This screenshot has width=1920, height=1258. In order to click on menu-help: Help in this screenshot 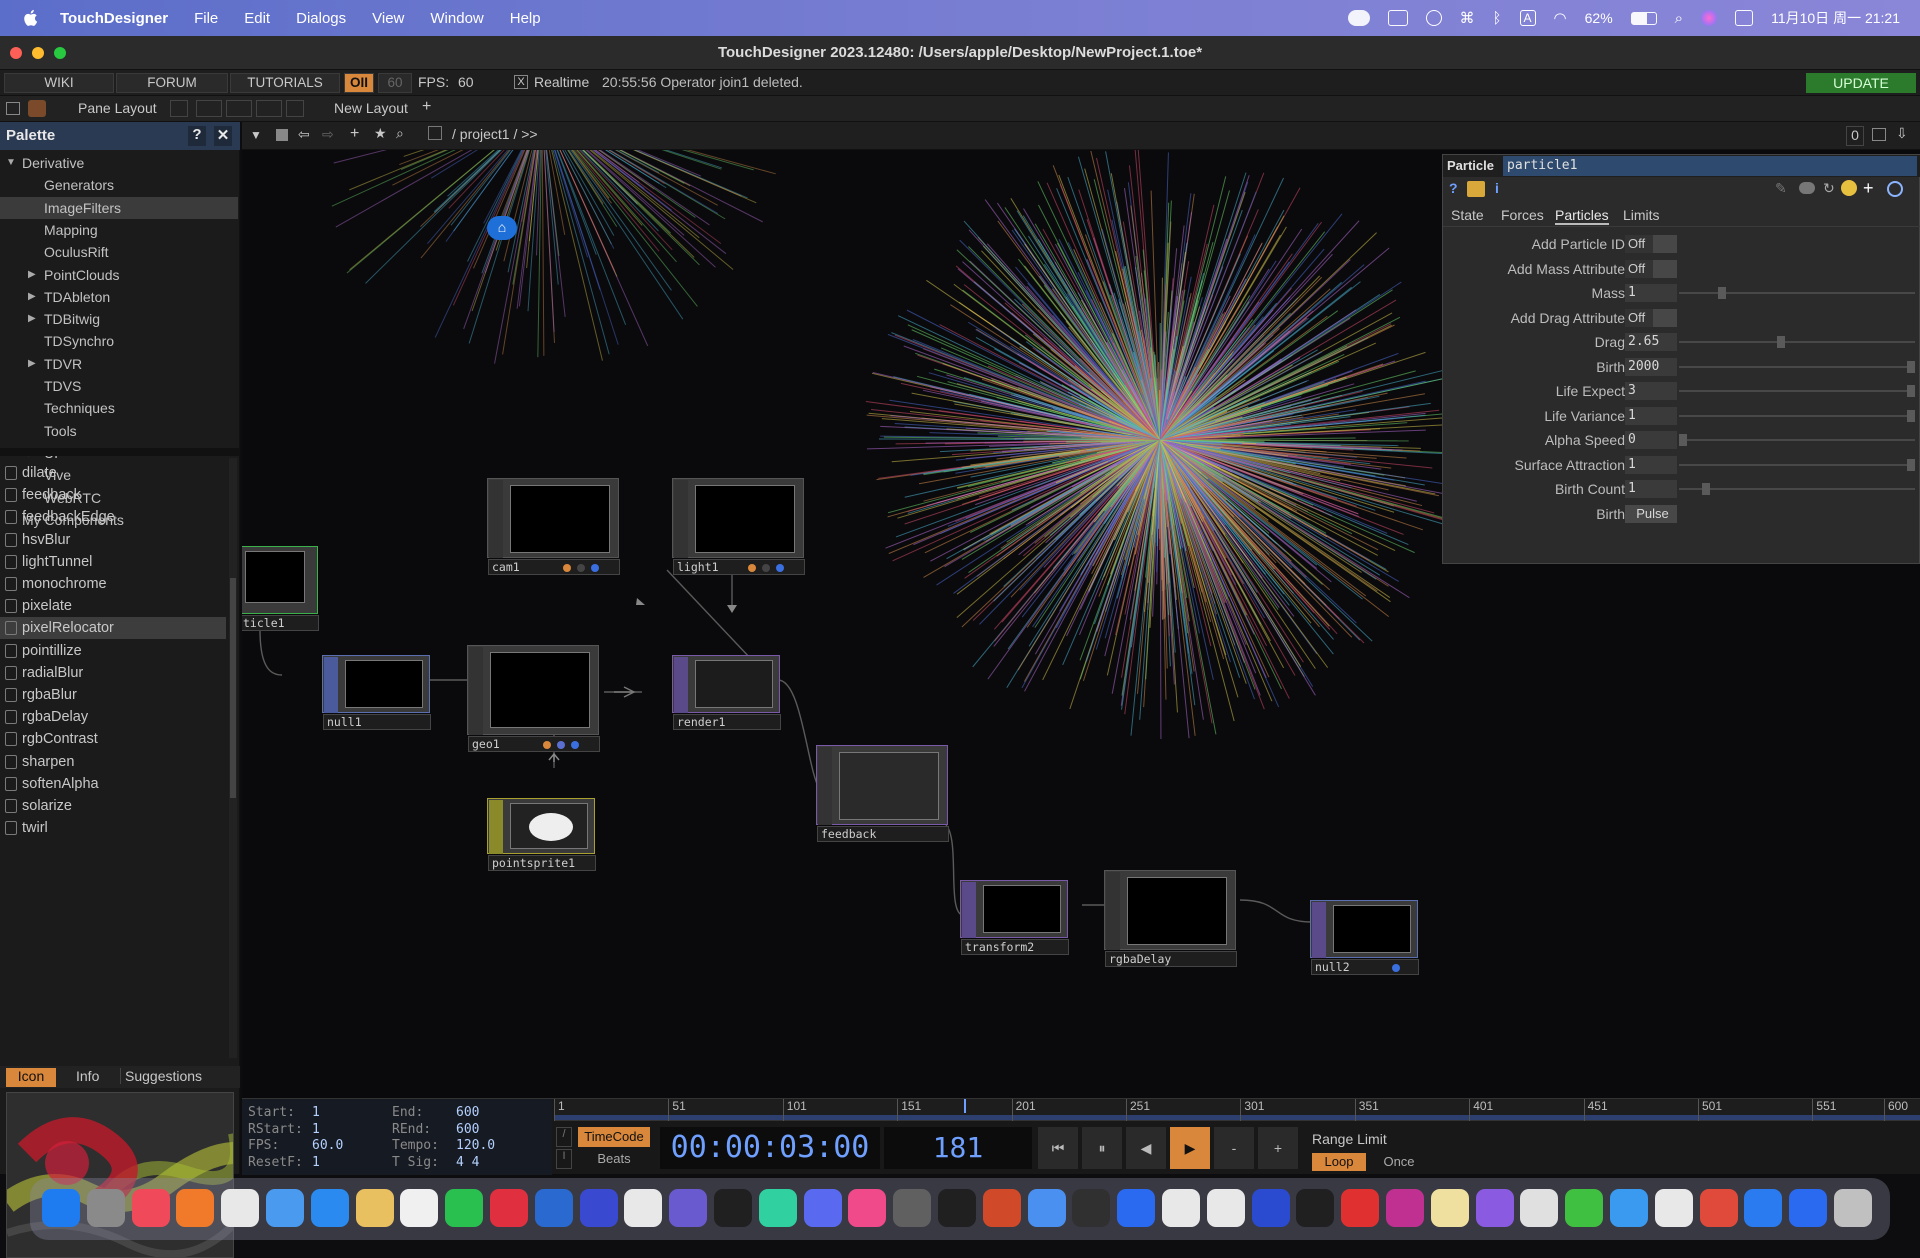, I will do `click(525, 18)`.